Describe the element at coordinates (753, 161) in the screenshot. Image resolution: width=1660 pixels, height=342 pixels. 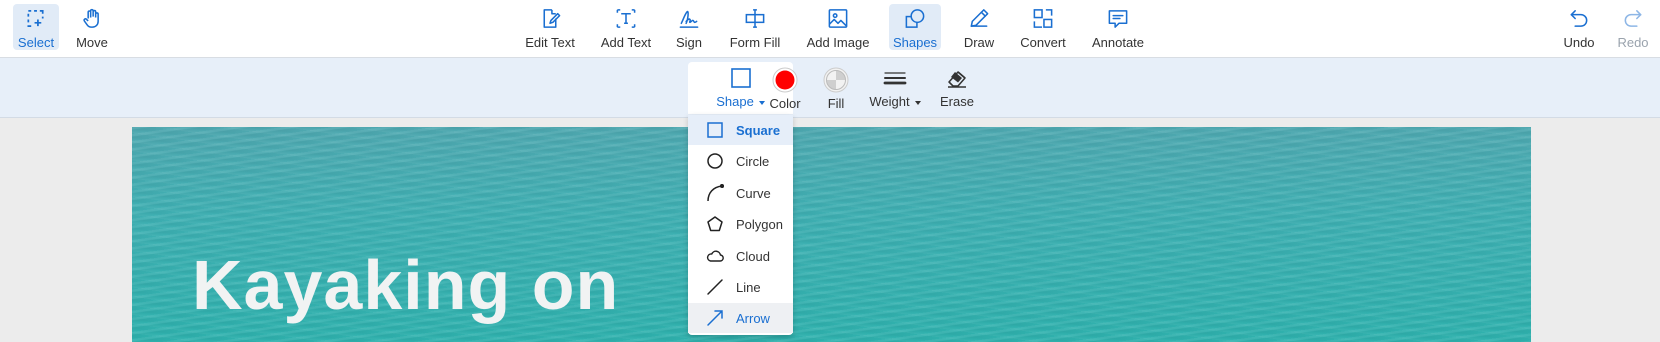
I see `shape-option-label: Circle` at that location.